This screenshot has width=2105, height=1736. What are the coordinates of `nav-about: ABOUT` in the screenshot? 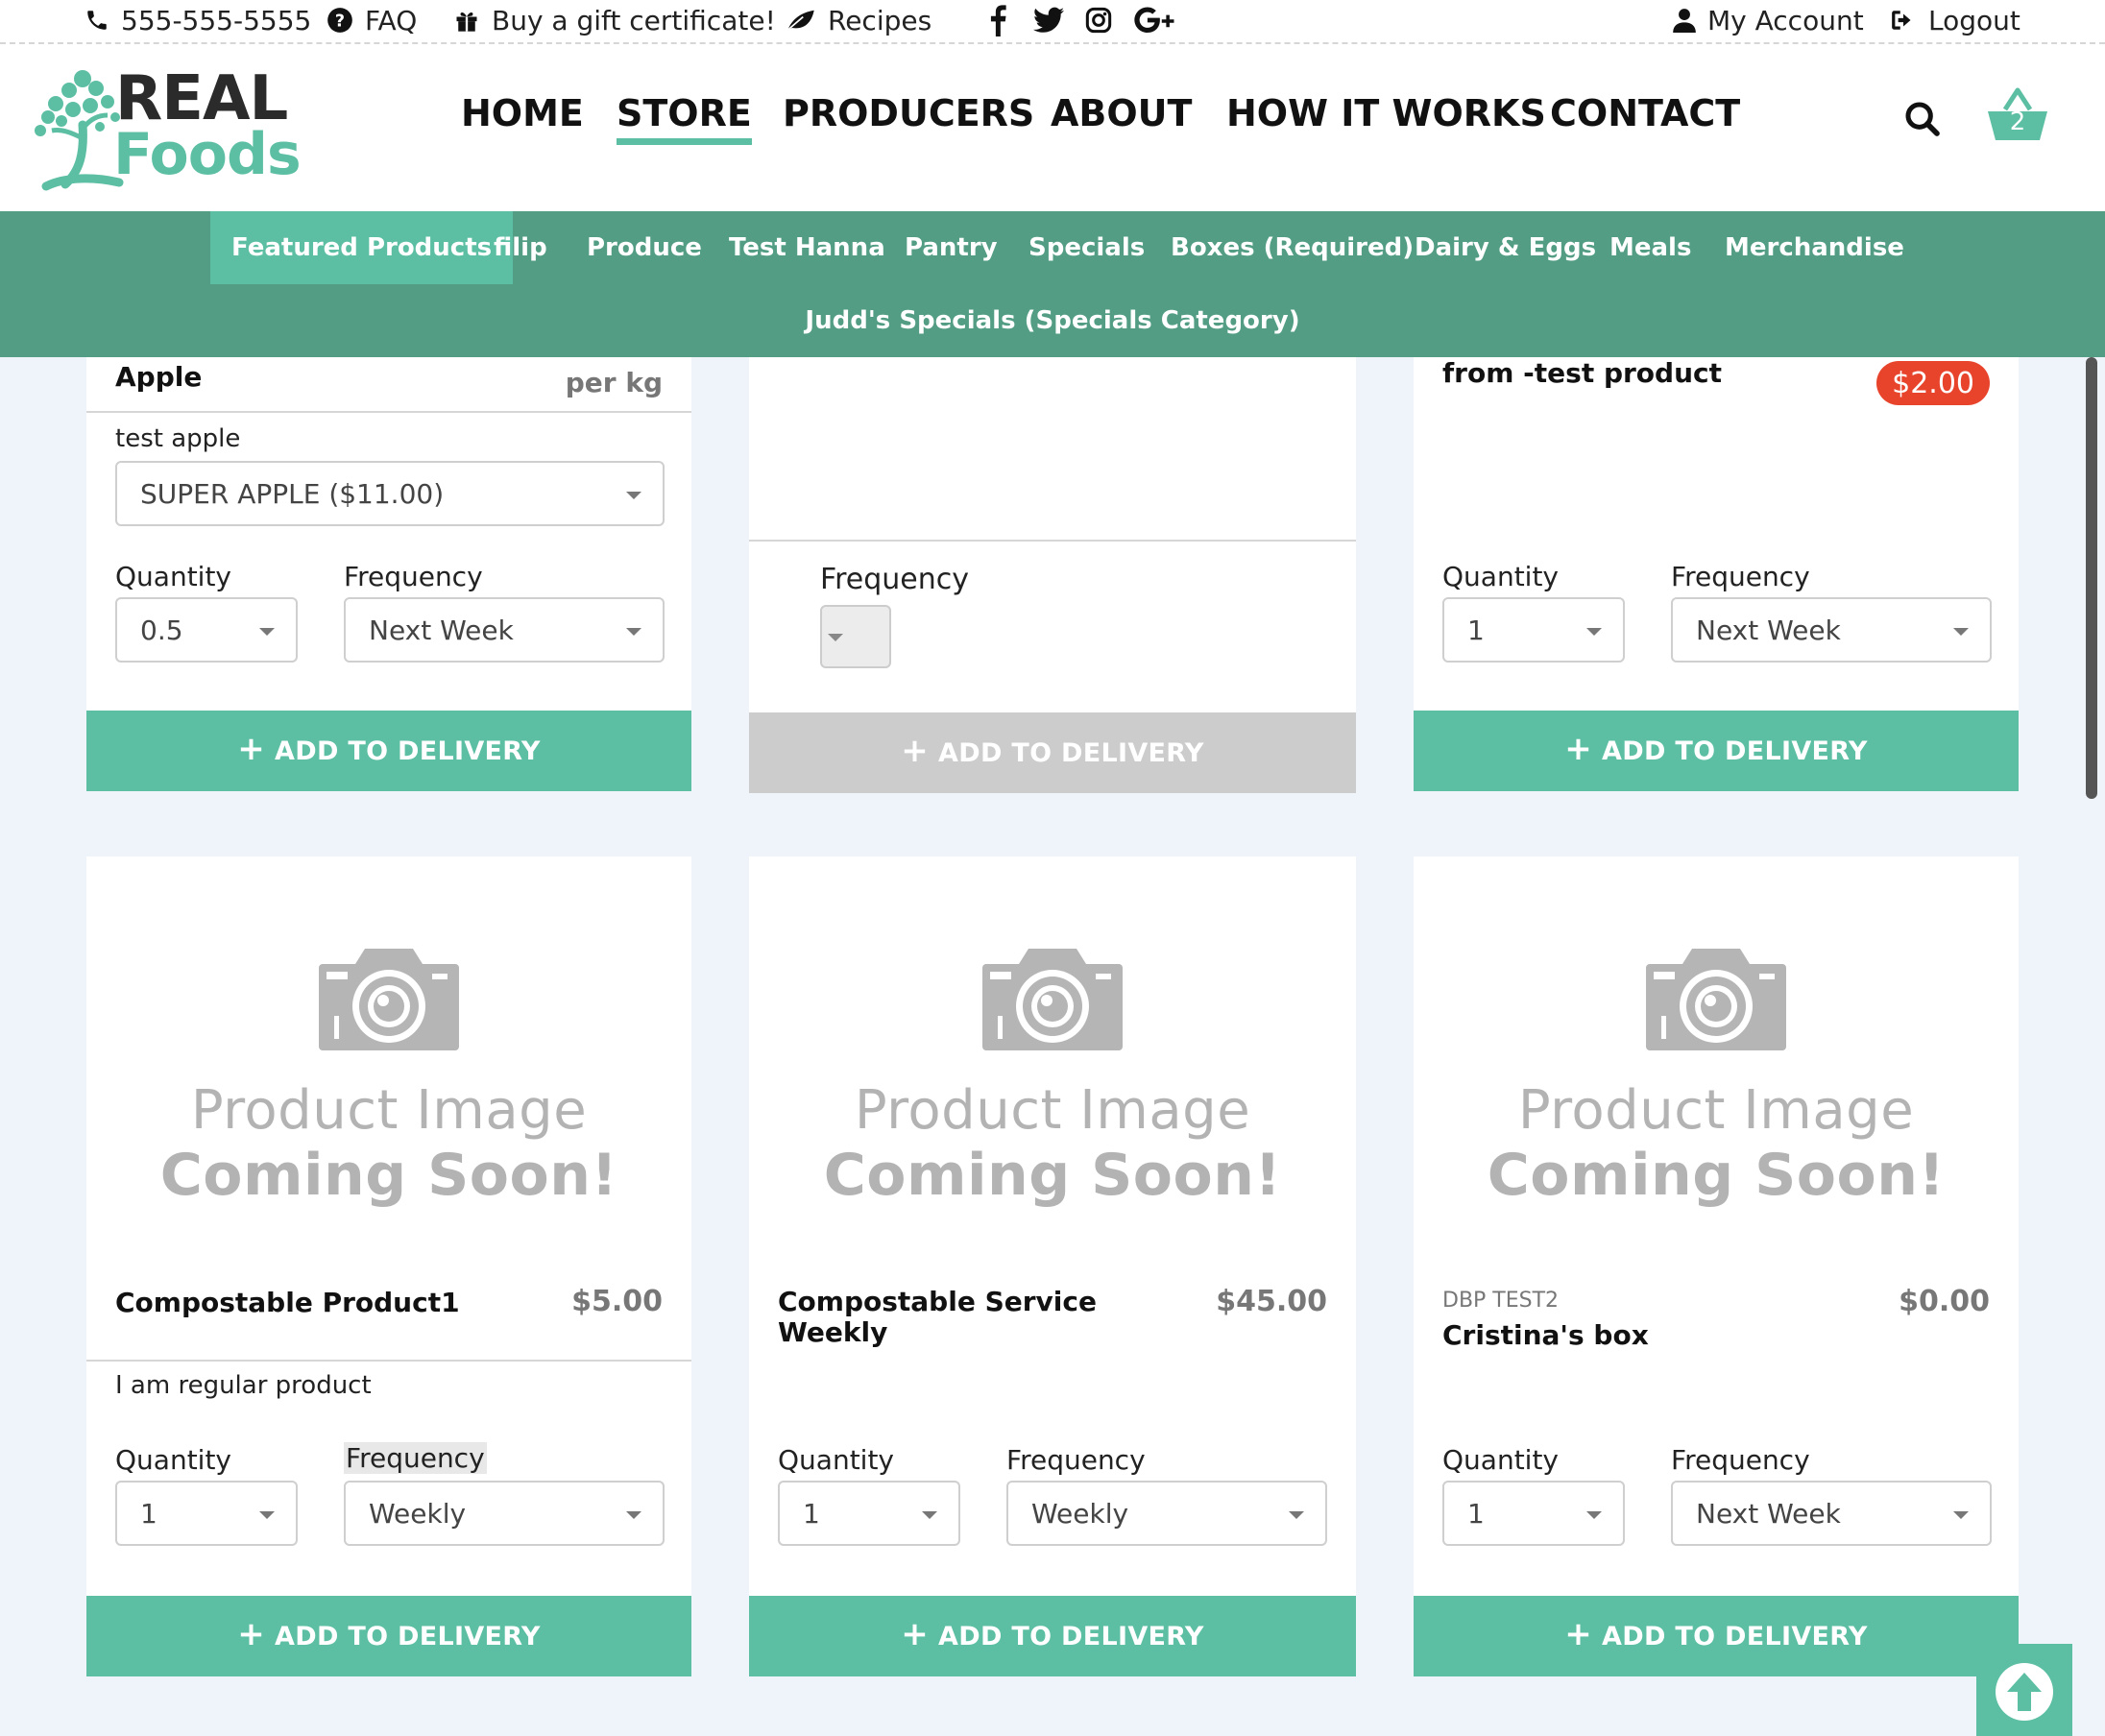 It's located at (1122, 113).